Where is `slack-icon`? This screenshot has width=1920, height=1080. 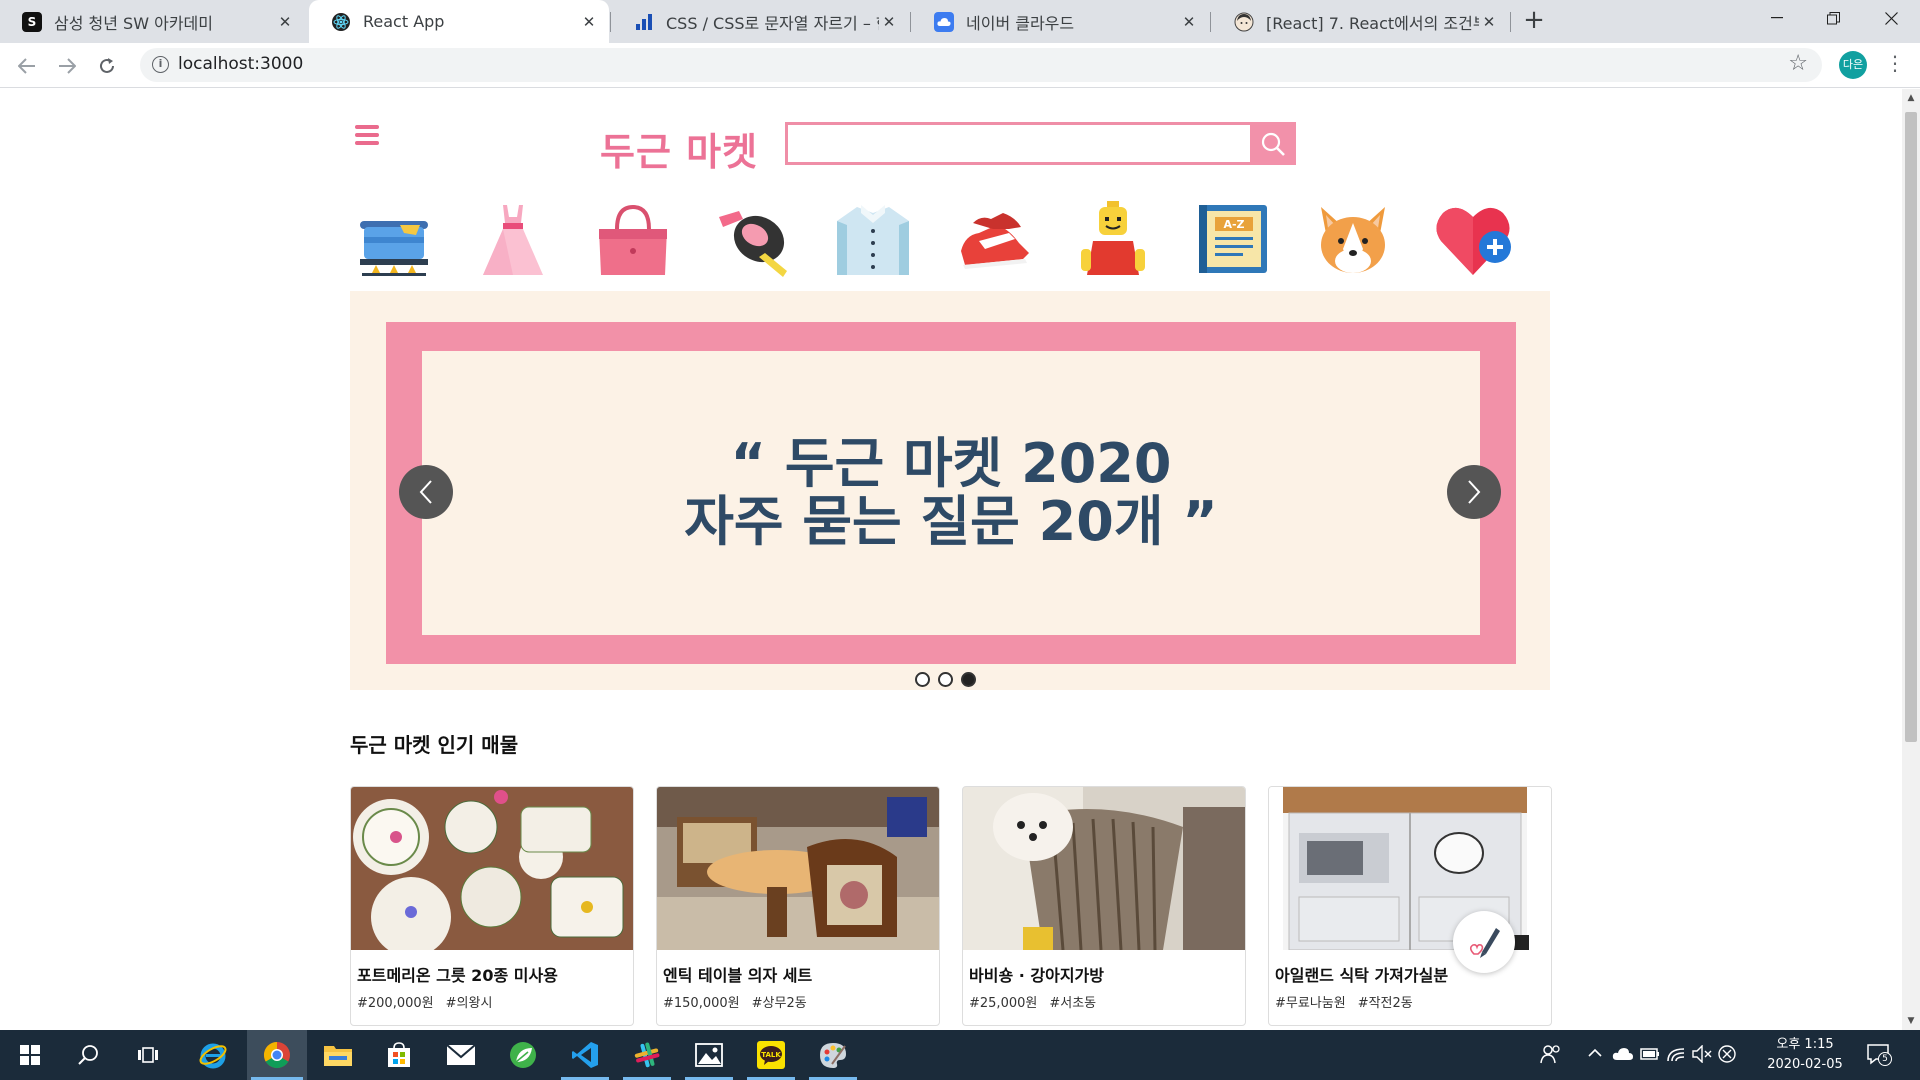 slack-icon is located at coordinates (647, 1055).